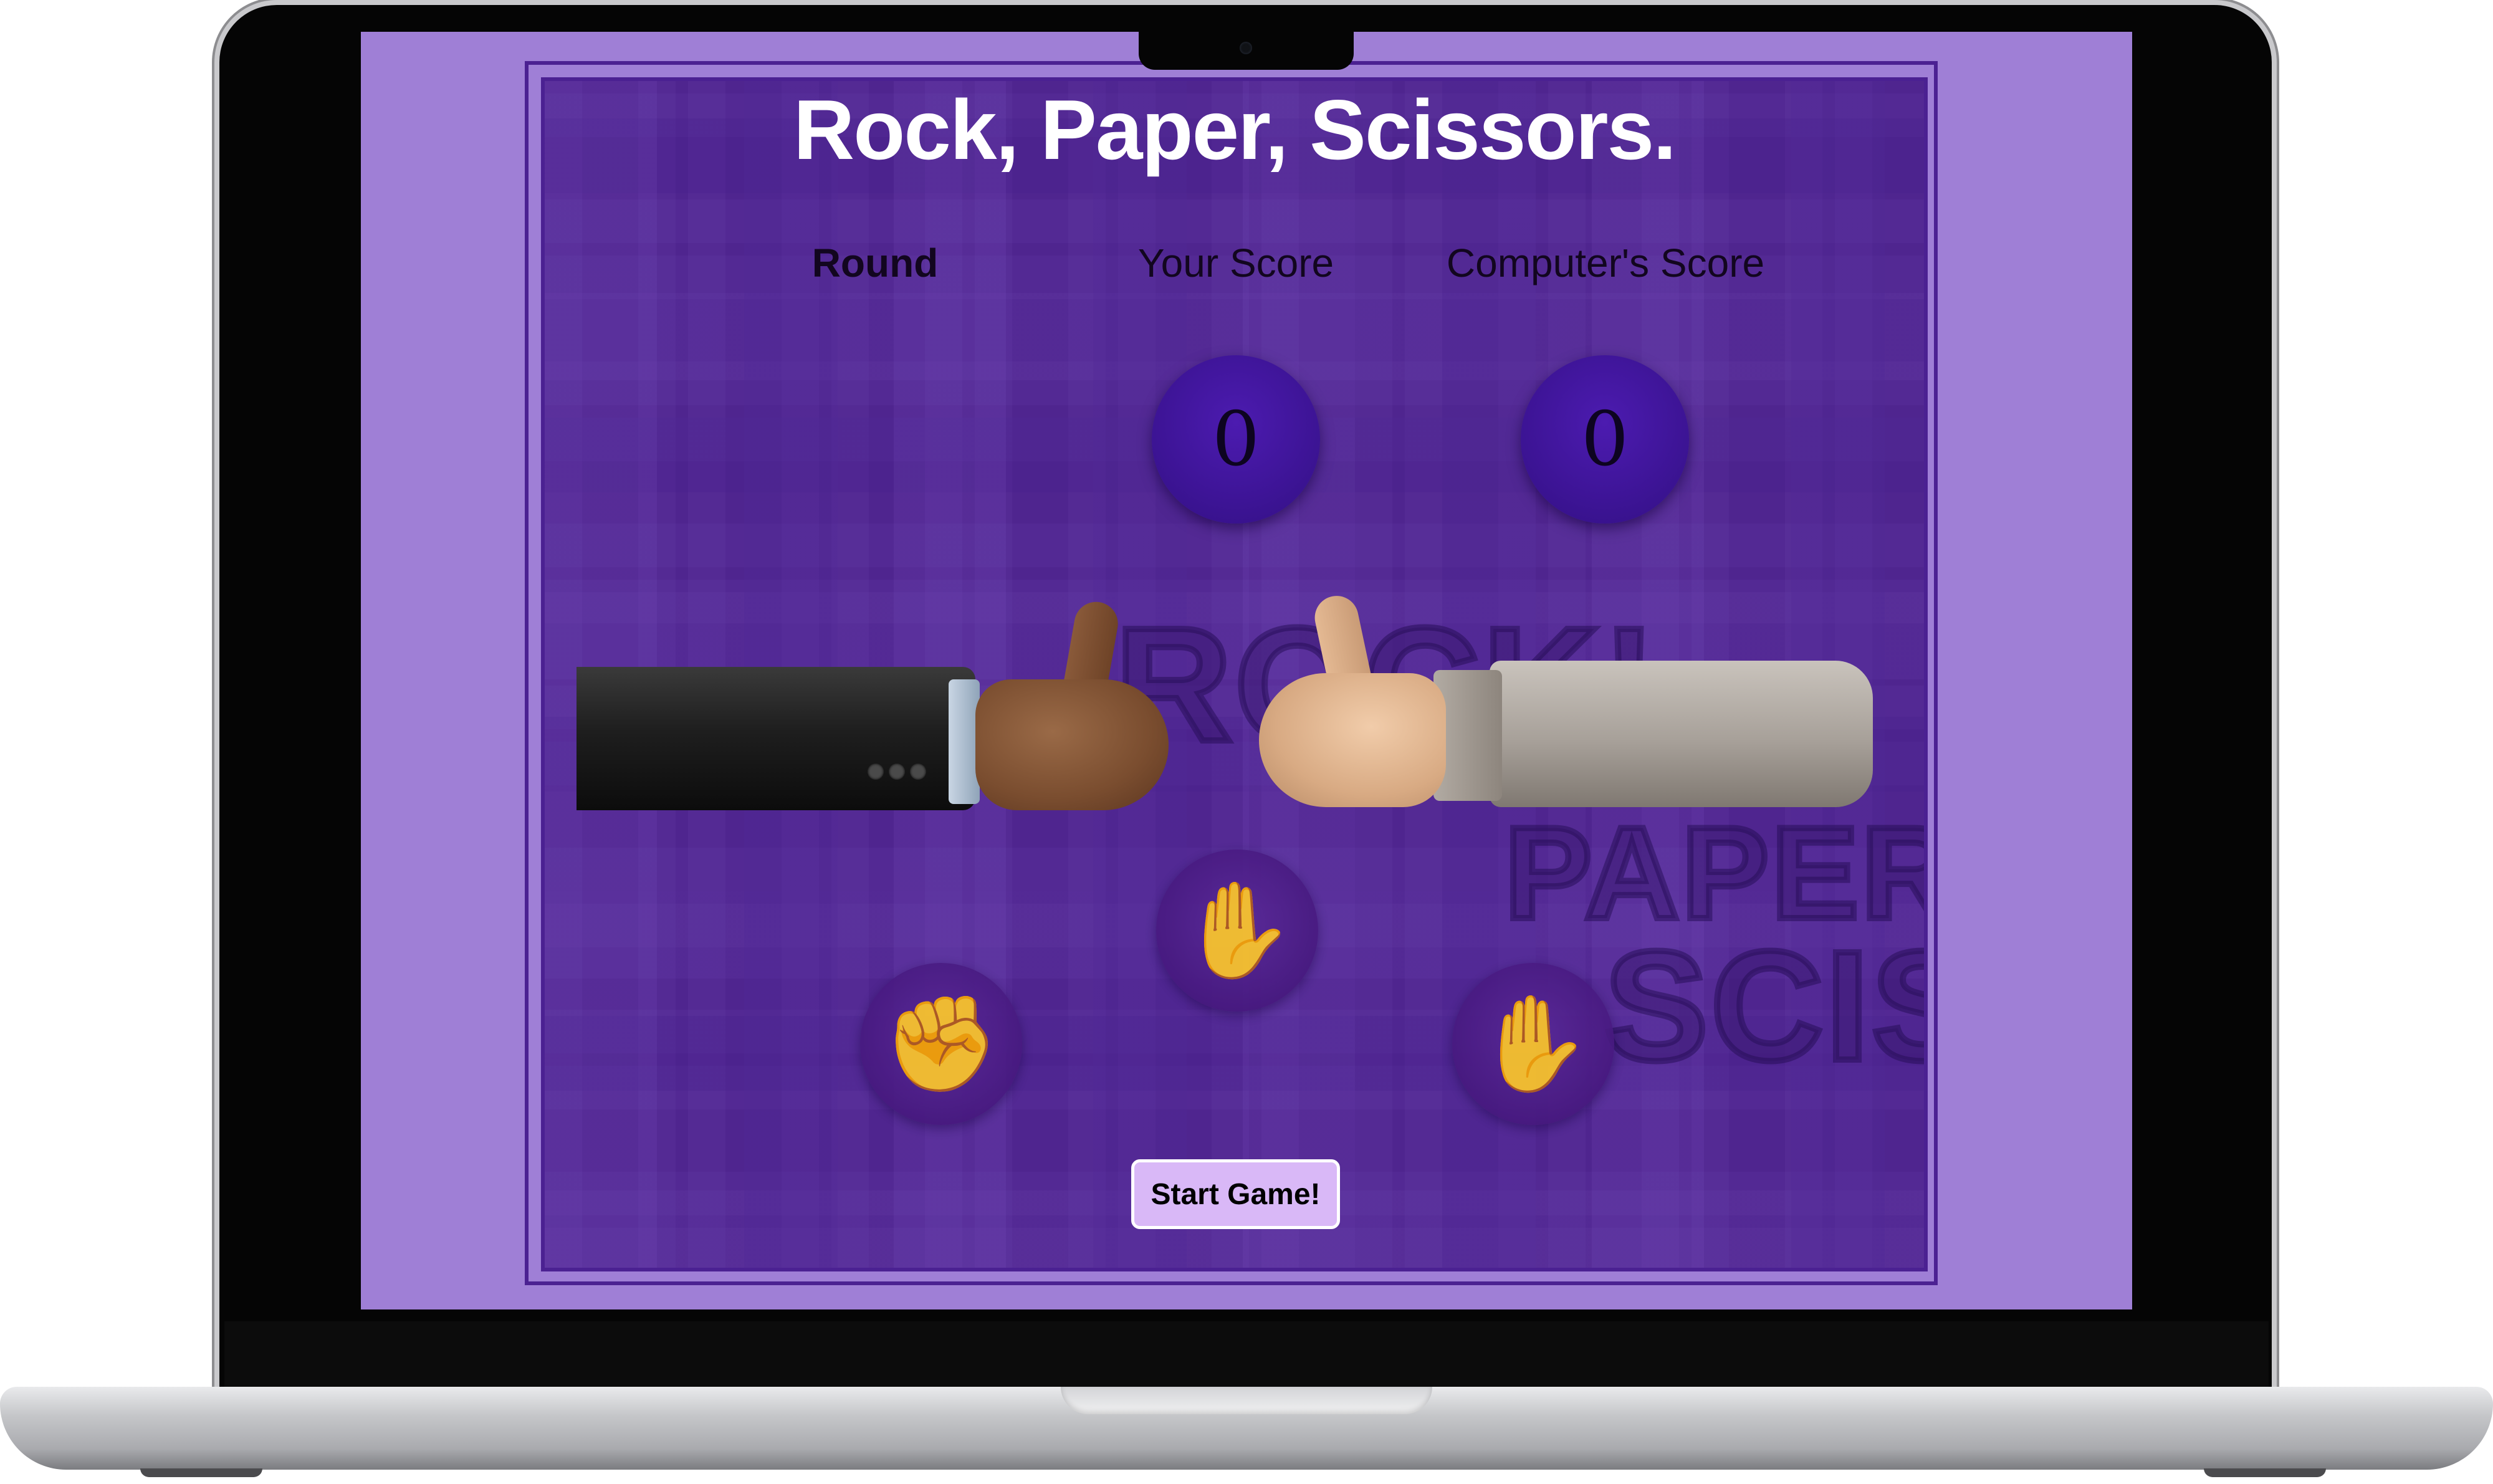  I want to click on computer-arm-sleeve, so click(1681, 734).